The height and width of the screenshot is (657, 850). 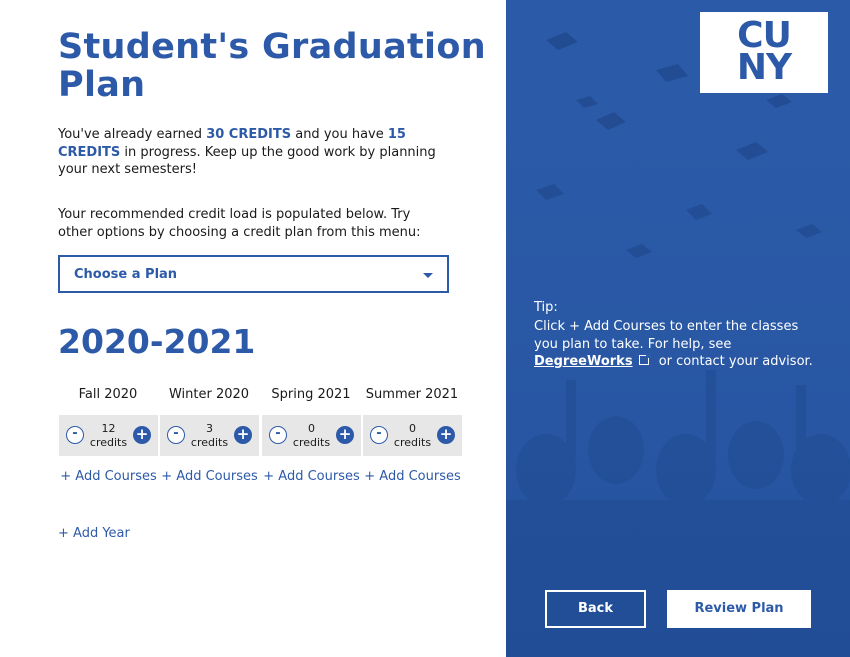 I want to click on add-year-link: + Add Year, so click(x=94, y=533).